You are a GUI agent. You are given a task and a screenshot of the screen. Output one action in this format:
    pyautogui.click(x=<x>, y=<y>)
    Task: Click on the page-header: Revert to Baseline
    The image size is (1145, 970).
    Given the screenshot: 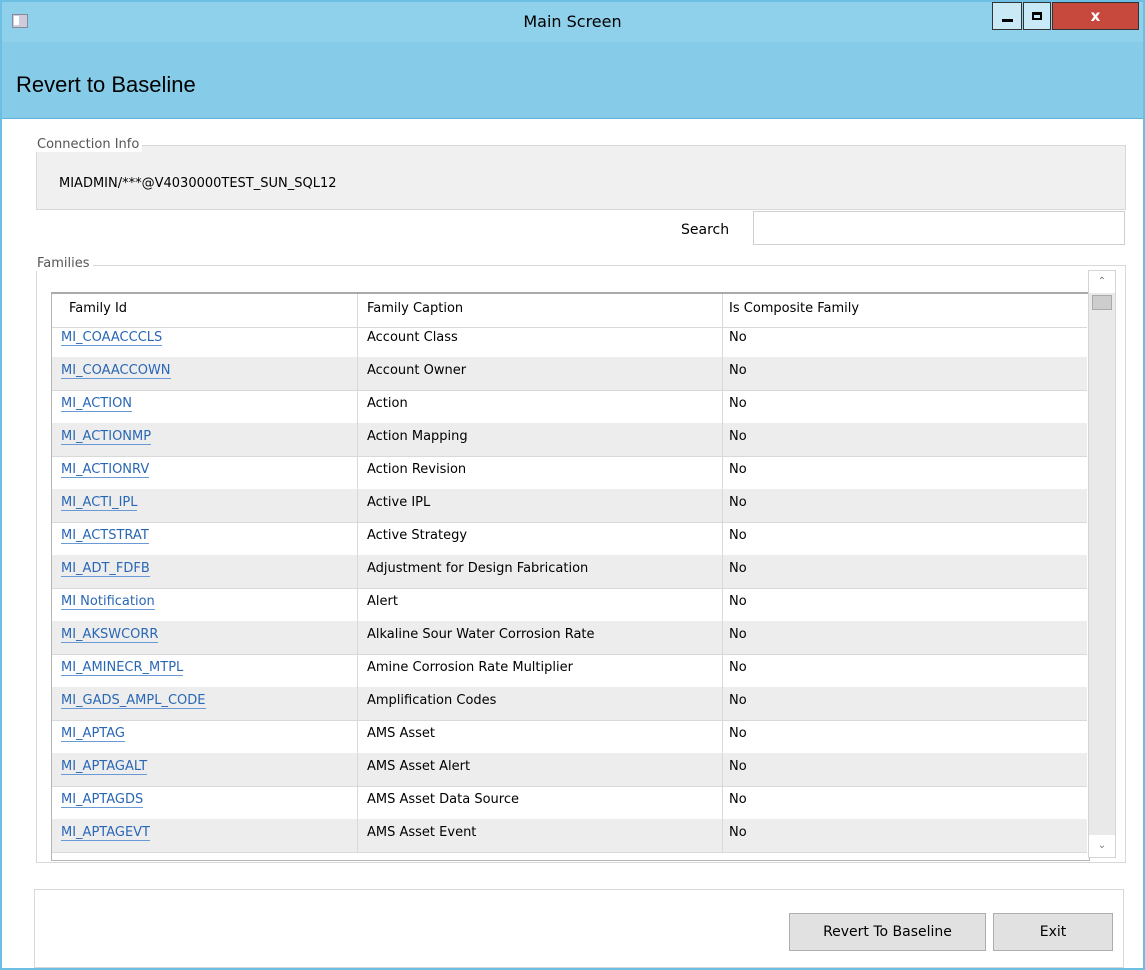 What is the action you would take?
    pyautogui.click(x=572, y=80)
    